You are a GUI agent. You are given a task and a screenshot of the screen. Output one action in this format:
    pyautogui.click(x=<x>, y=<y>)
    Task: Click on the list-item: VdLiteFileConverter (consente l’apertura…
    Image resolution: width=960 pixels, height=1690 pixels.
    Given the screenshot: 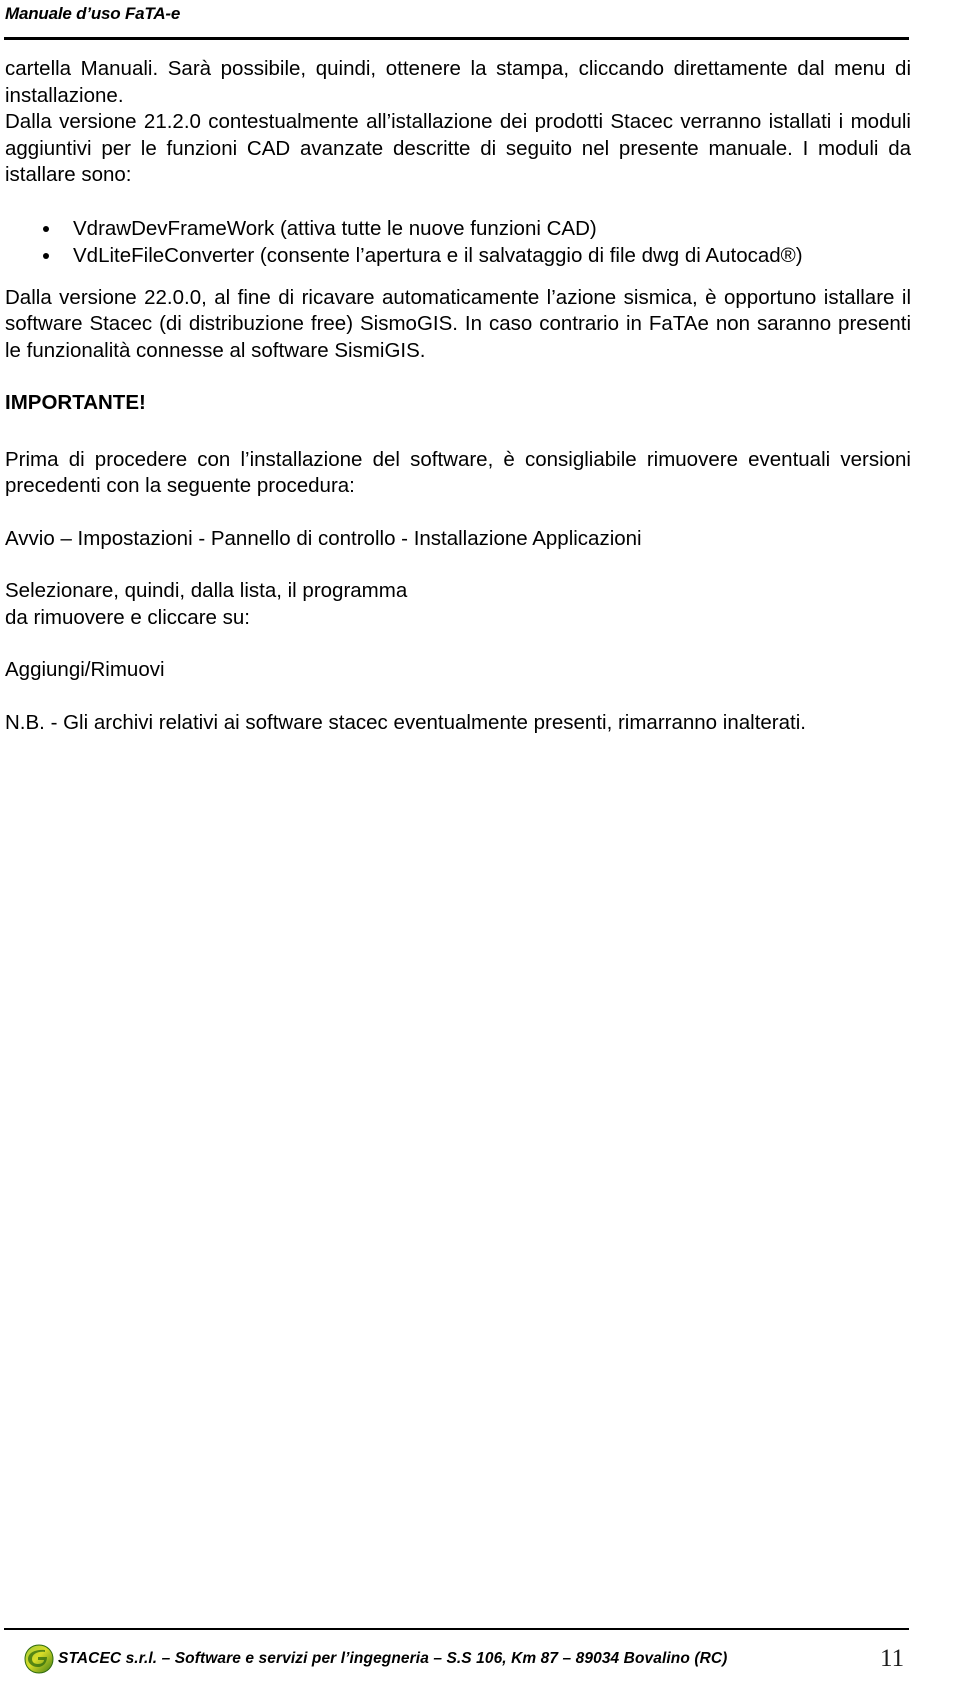 What is the action you would take?
    pyautogui.click(x=458, y=255)
    